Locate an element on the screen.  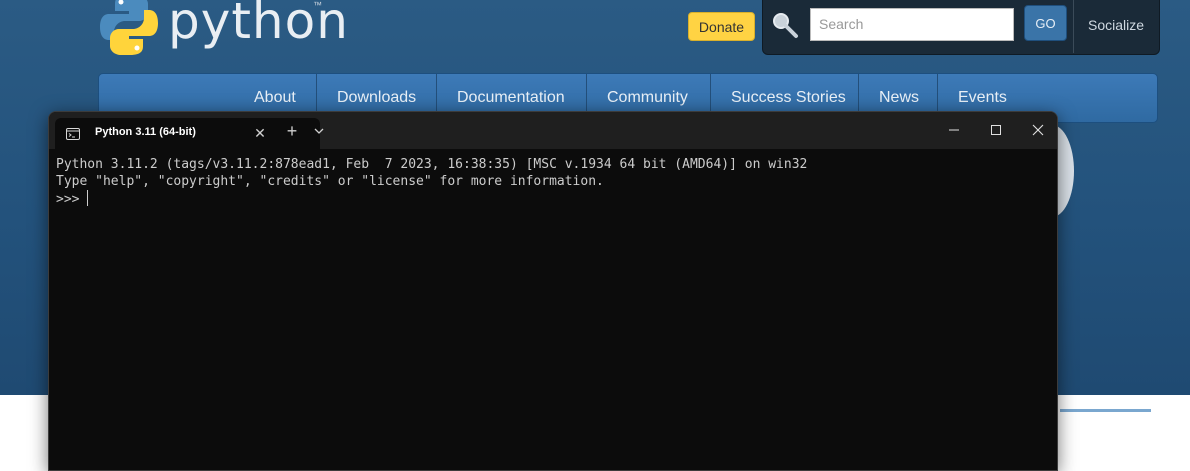
search-icon is located at coordinates (785, 27).